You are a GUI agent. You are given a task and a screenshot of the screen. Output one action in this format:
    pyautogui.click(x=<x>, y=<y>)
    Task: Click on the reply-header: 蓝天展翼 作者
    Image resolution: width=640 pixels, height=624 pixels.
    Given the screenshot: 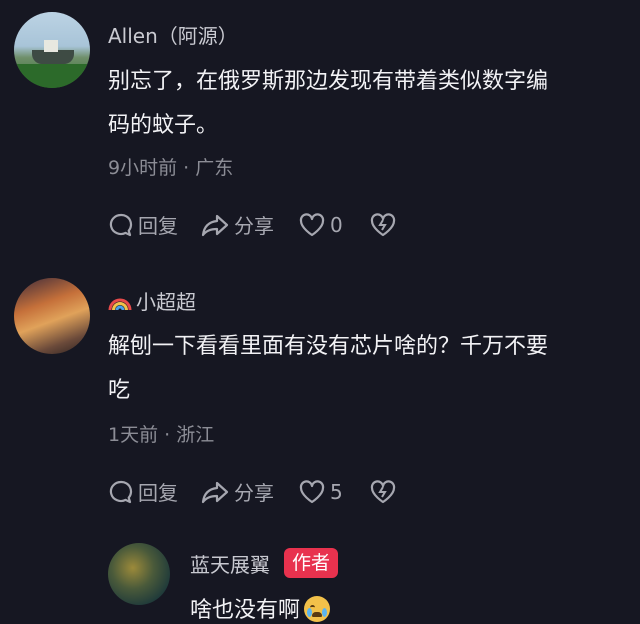 What is the action you would take?
    pyautogui.click(x=264, y=563)
    